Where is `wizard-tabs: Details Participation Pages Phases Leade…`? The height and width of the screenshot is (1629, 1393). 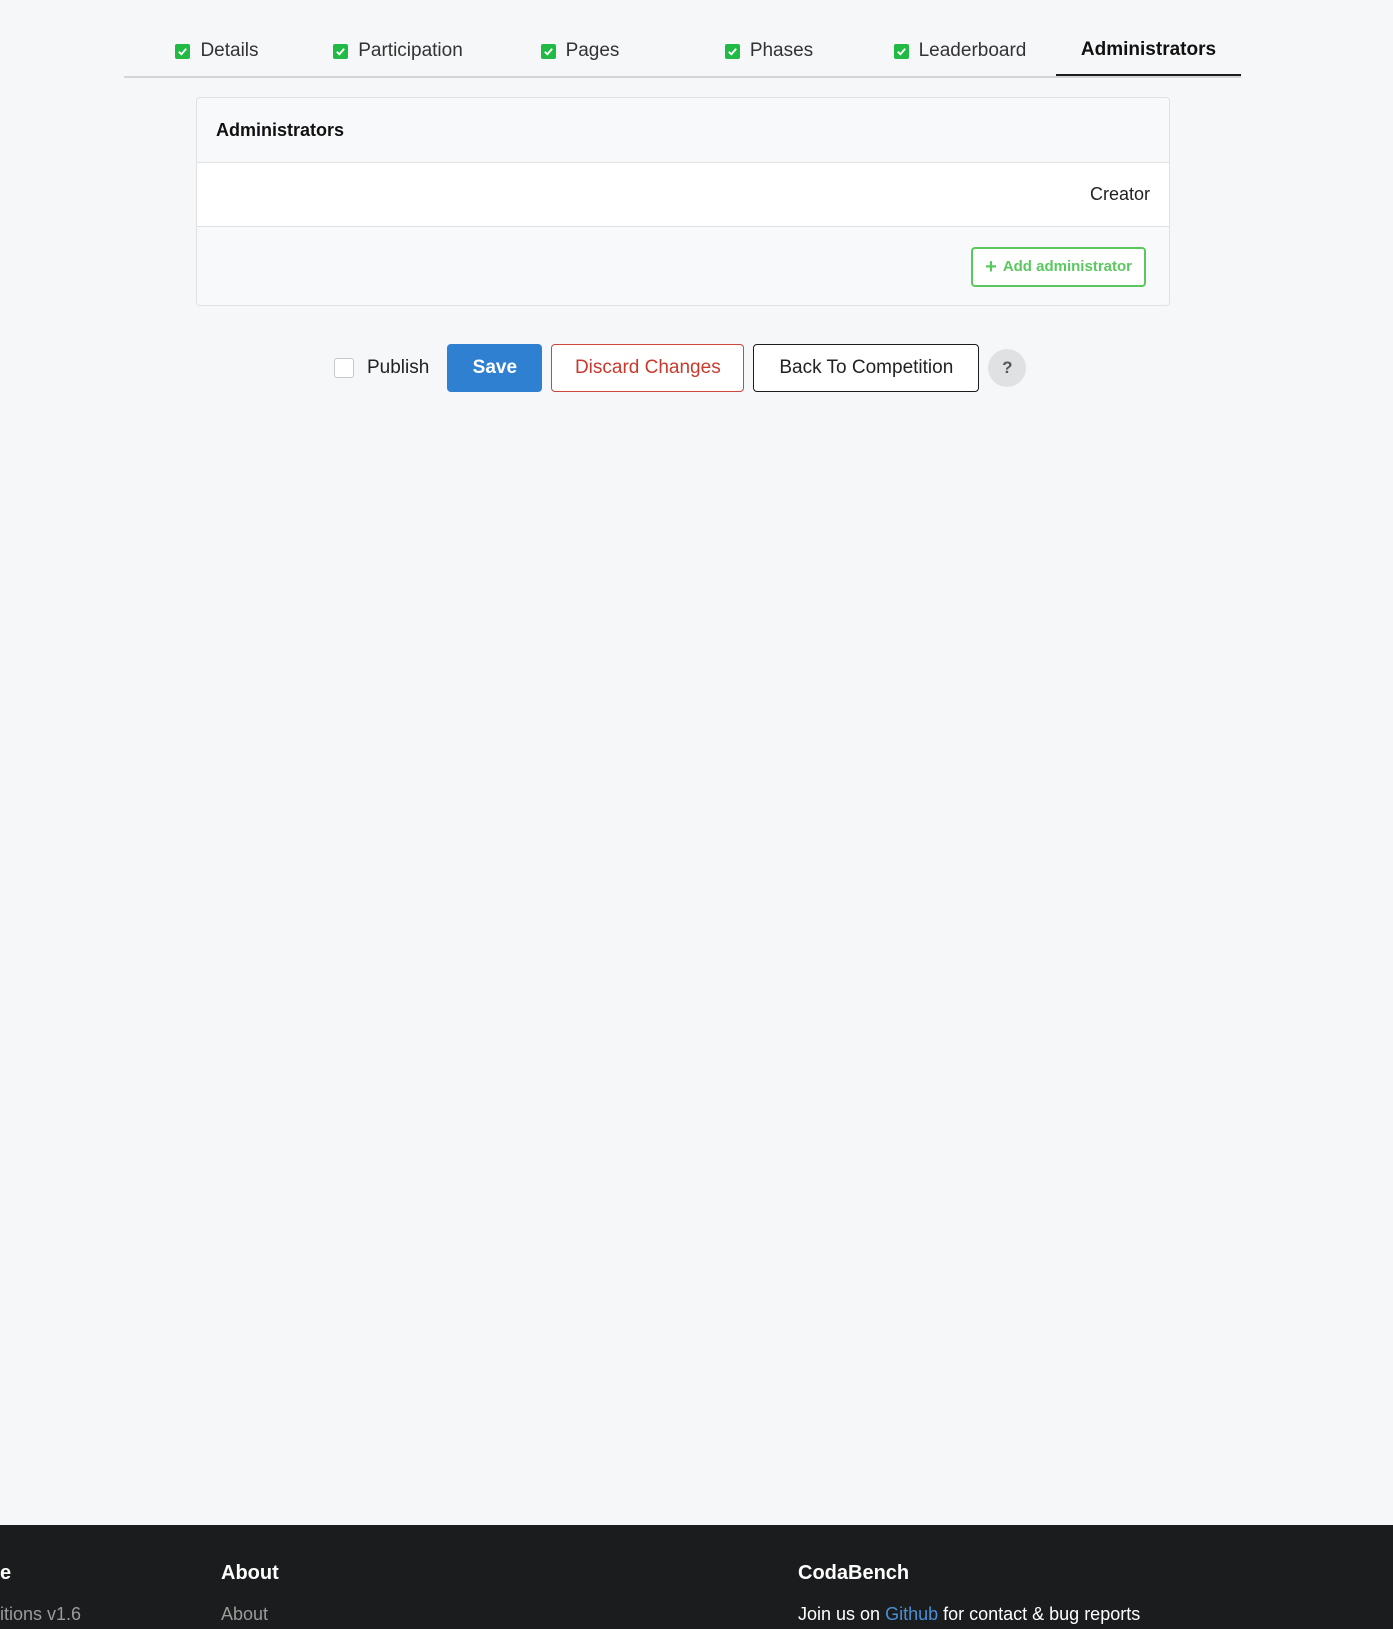 wizard-tabs: Details Participation Pages Phases Leade… is located at coordinates (682, 52).